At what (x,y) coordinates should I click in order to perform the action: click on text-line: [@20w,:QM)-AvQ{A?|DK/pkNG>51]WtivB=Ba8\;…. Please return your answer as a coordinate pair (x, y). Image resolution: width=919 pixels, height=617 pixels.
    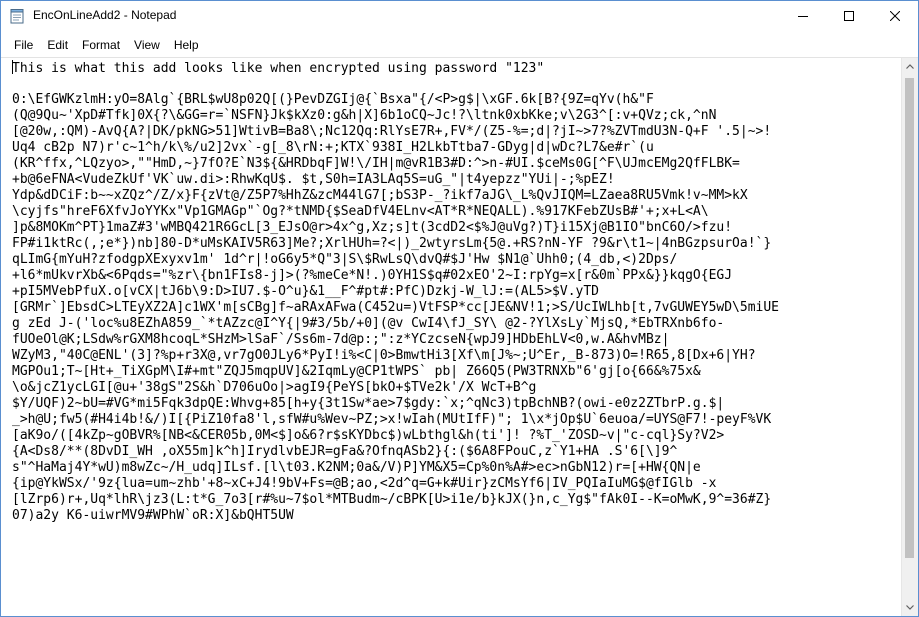
    Looking at the image, I should click on (392, 131).